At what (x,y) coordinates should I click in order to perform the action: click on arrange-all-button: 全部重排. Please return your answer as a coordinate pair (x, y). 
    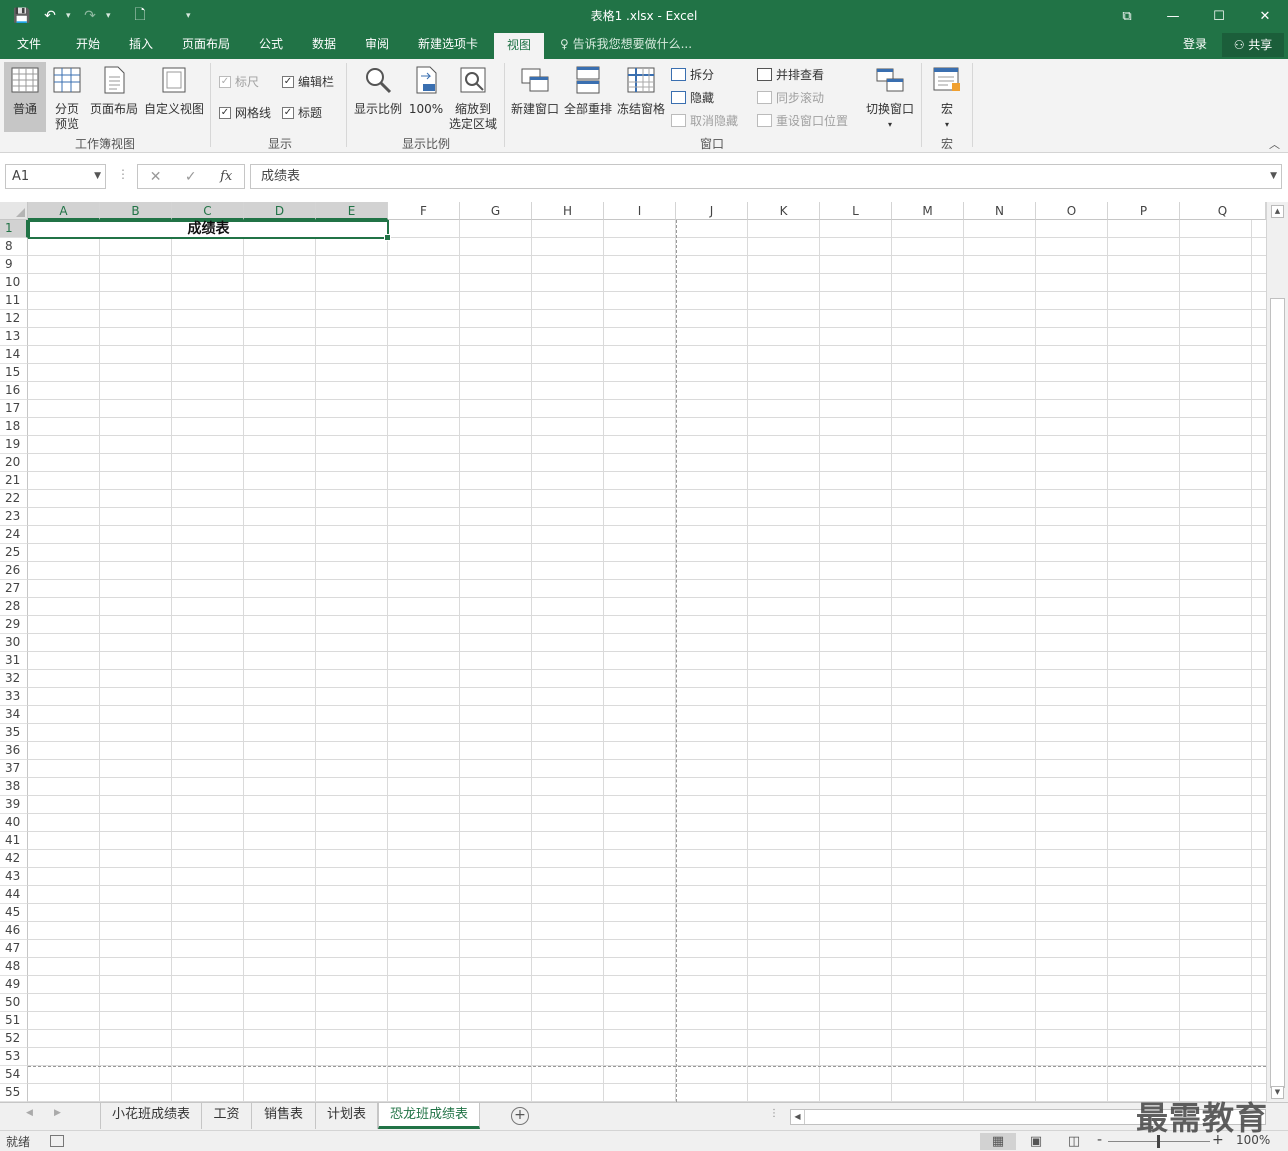
    Looking at the image, I should click on (588, 97).